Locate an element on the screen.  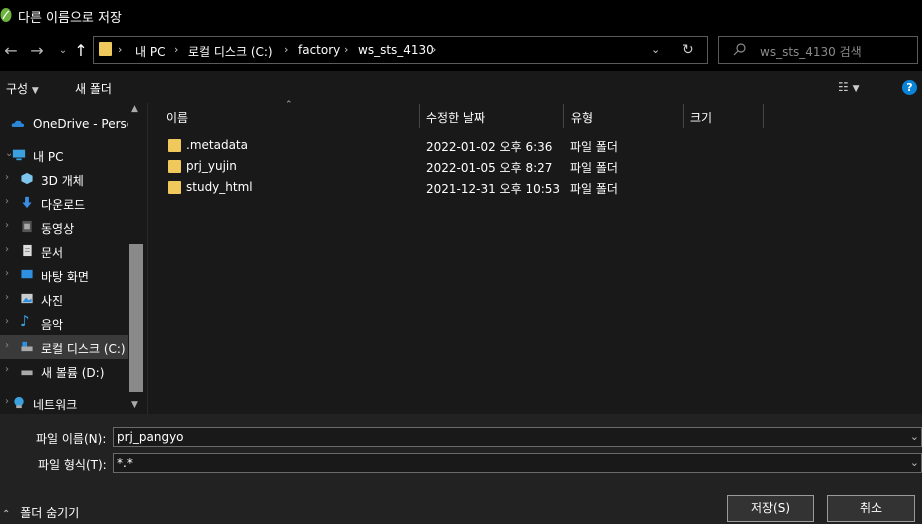
sort-up-icon: ⌃ is located at coordinates (289, 105).